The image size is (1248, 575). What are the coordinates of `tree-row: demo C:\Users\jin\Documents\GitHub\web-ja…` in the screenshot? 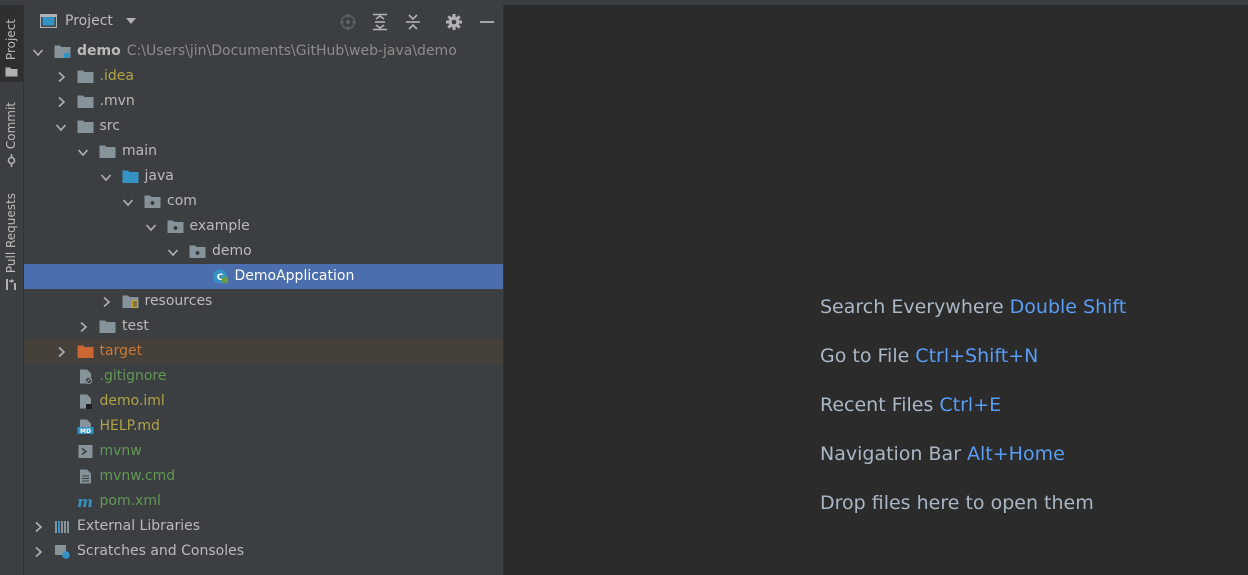 It's located at (263, 51).